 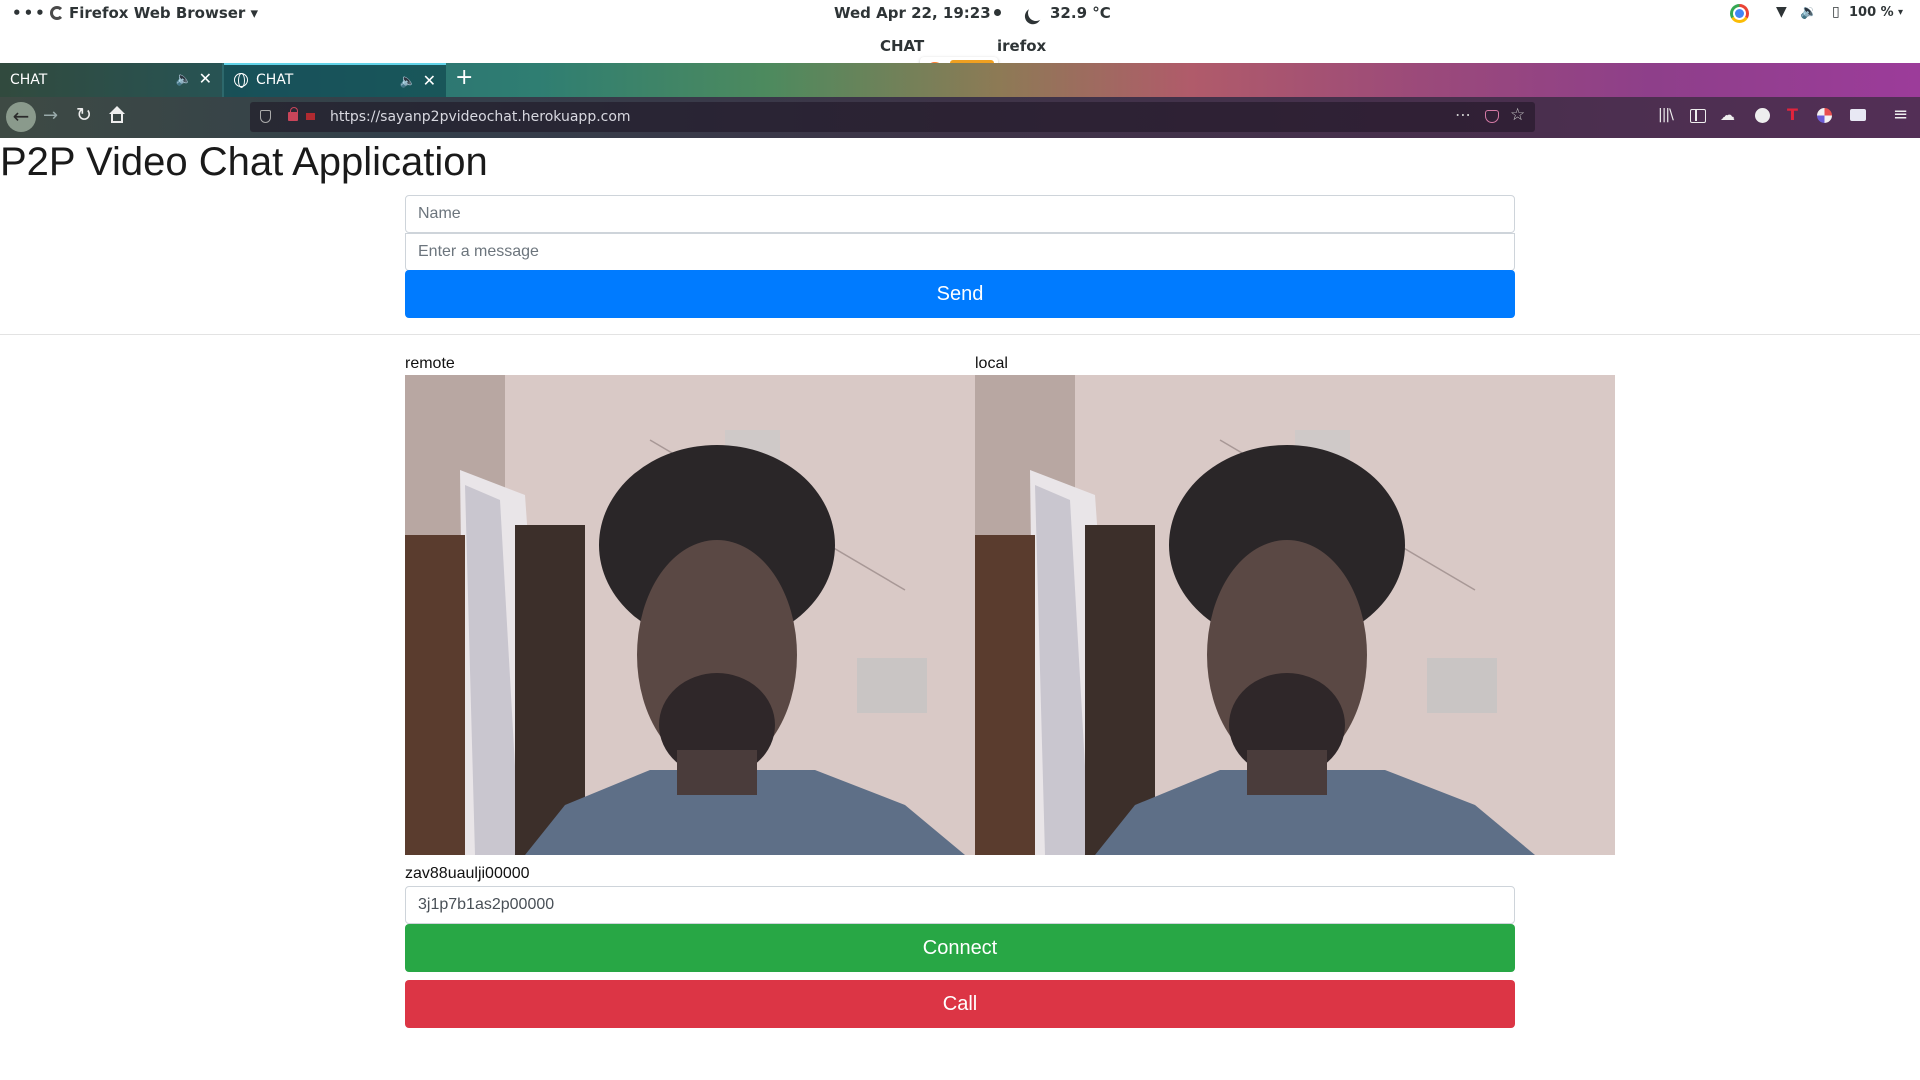 I want to click on tab-chat-1: CHAT 🔈 ✕, so click(x=111, y=80).